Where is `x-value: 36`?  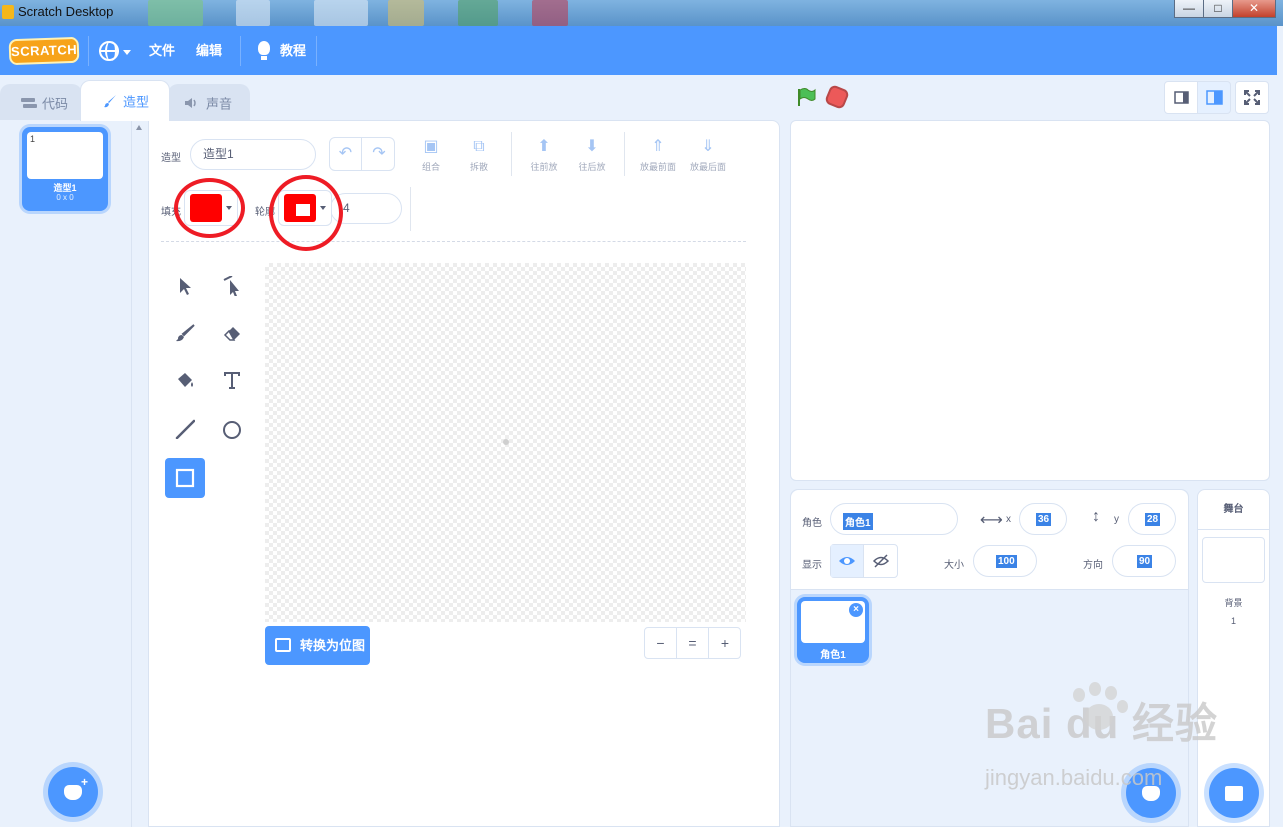
x-value: 36 is located at coordinates (1044, 519).